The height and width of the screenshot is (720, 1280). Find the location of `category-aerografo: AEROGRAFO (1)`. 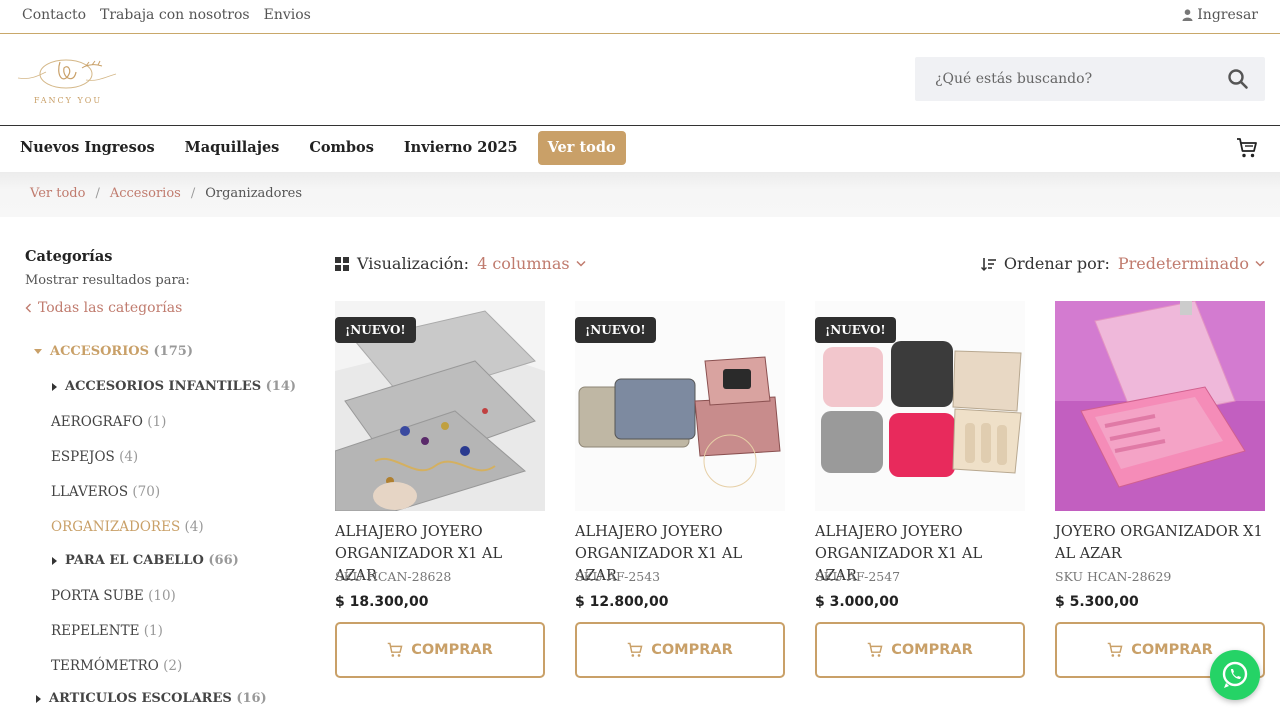

category-aerografo: AEROGRAFO (1) is located at coordinates (108, 422).